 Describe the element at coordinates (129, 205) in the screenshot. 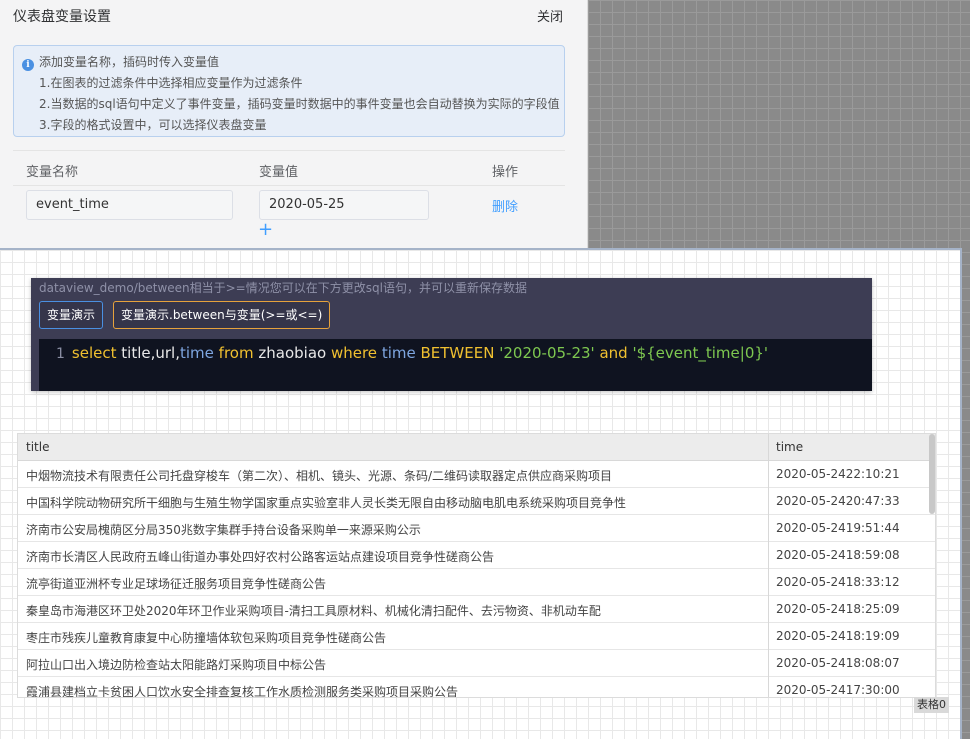

I see `variable-name-input: event_time` at that location.